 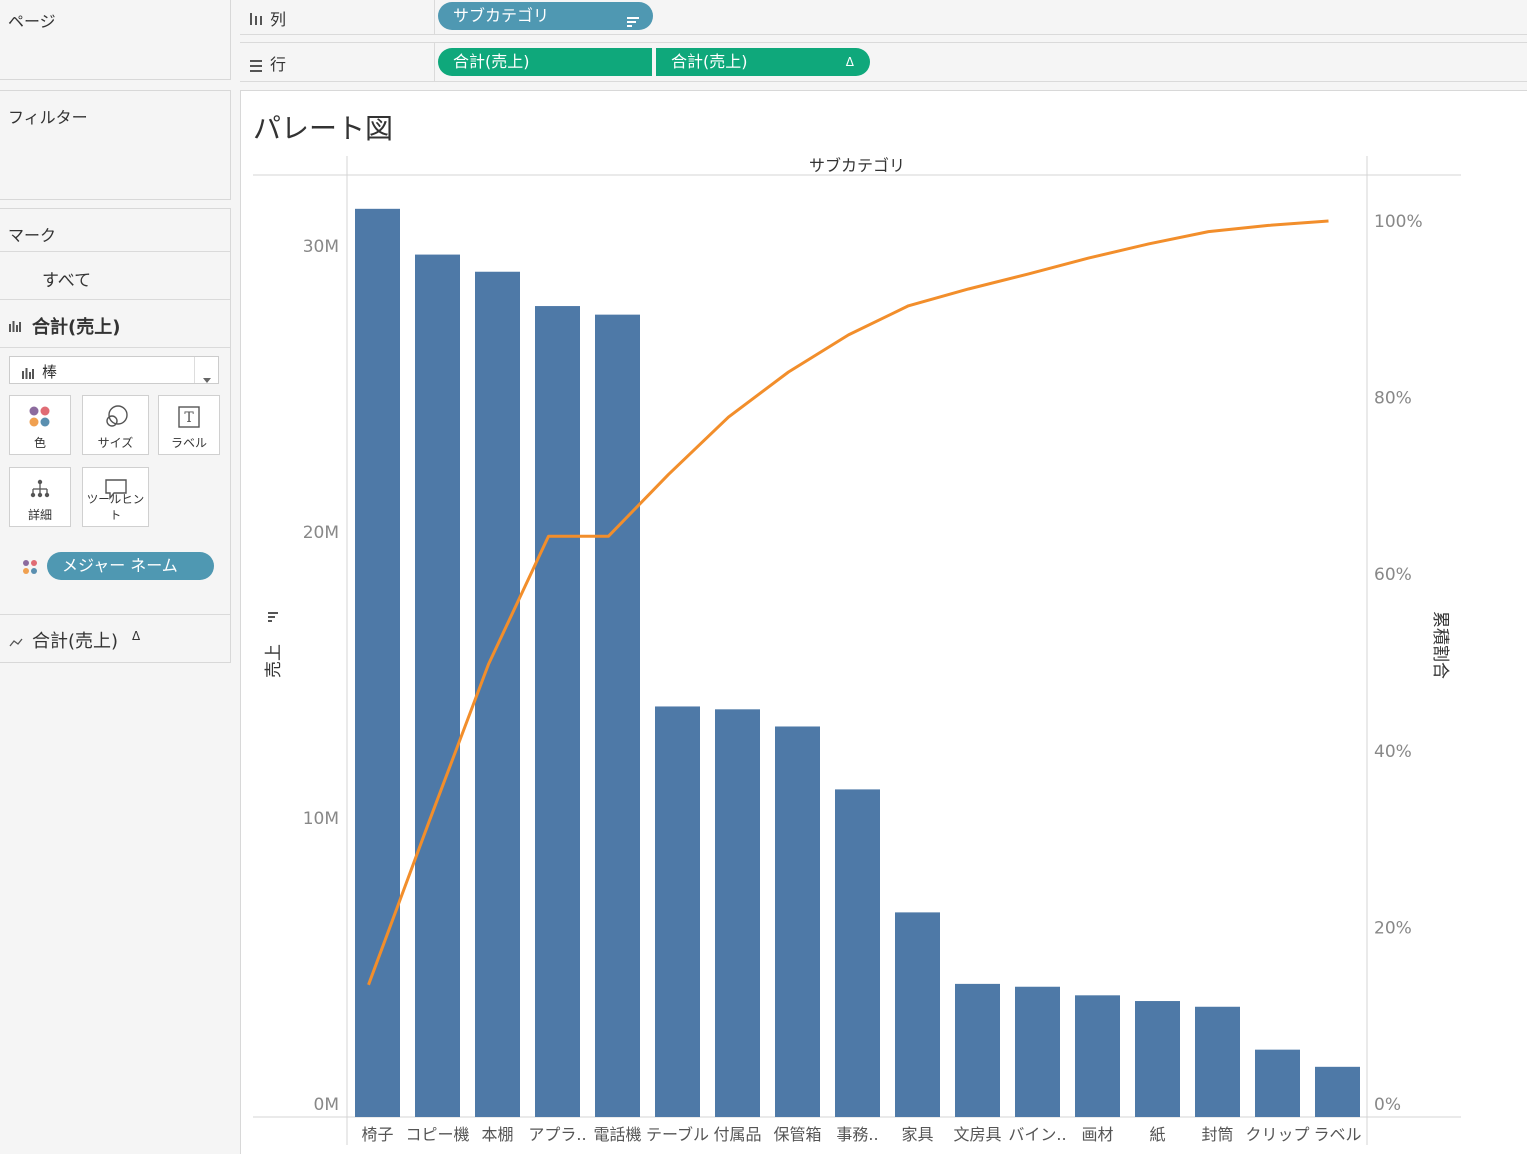 What do you see at coordinates (16, 642) in the screenshot?
I see `line-small-icon` at bounding box center [16, 642].